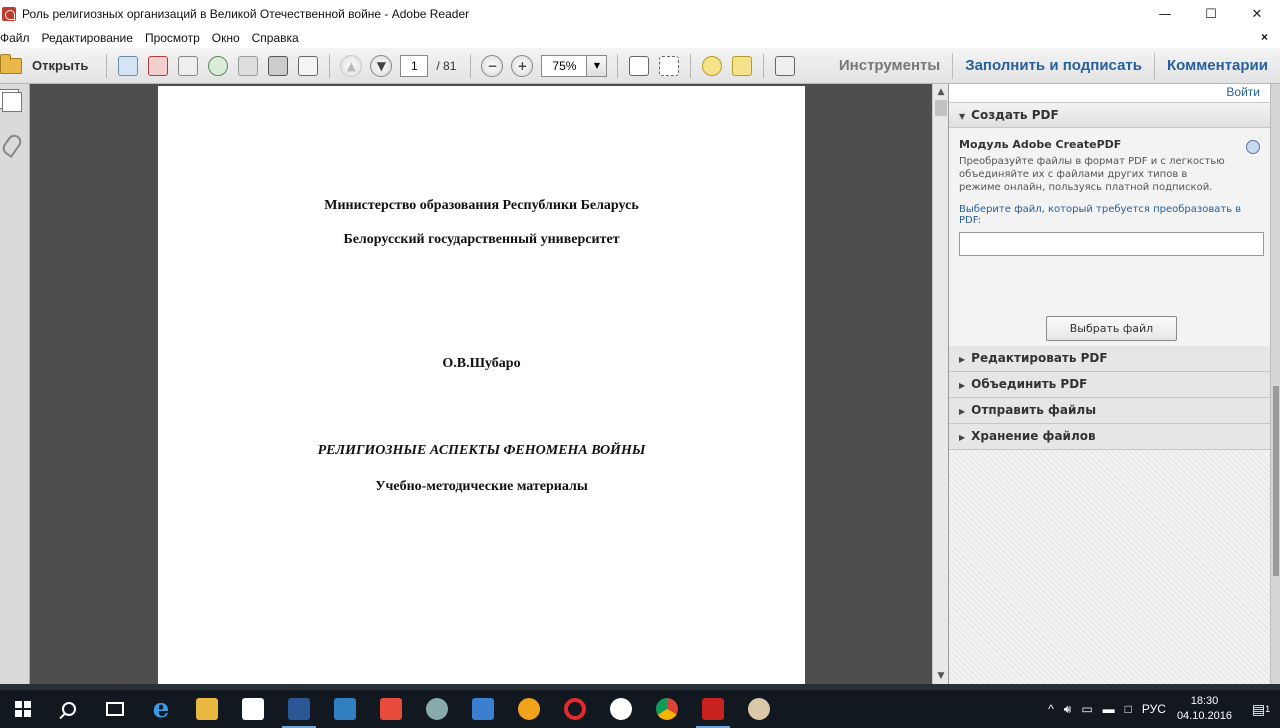  I want to click on action-center-button: ▤ 1, so click(1261, 709).